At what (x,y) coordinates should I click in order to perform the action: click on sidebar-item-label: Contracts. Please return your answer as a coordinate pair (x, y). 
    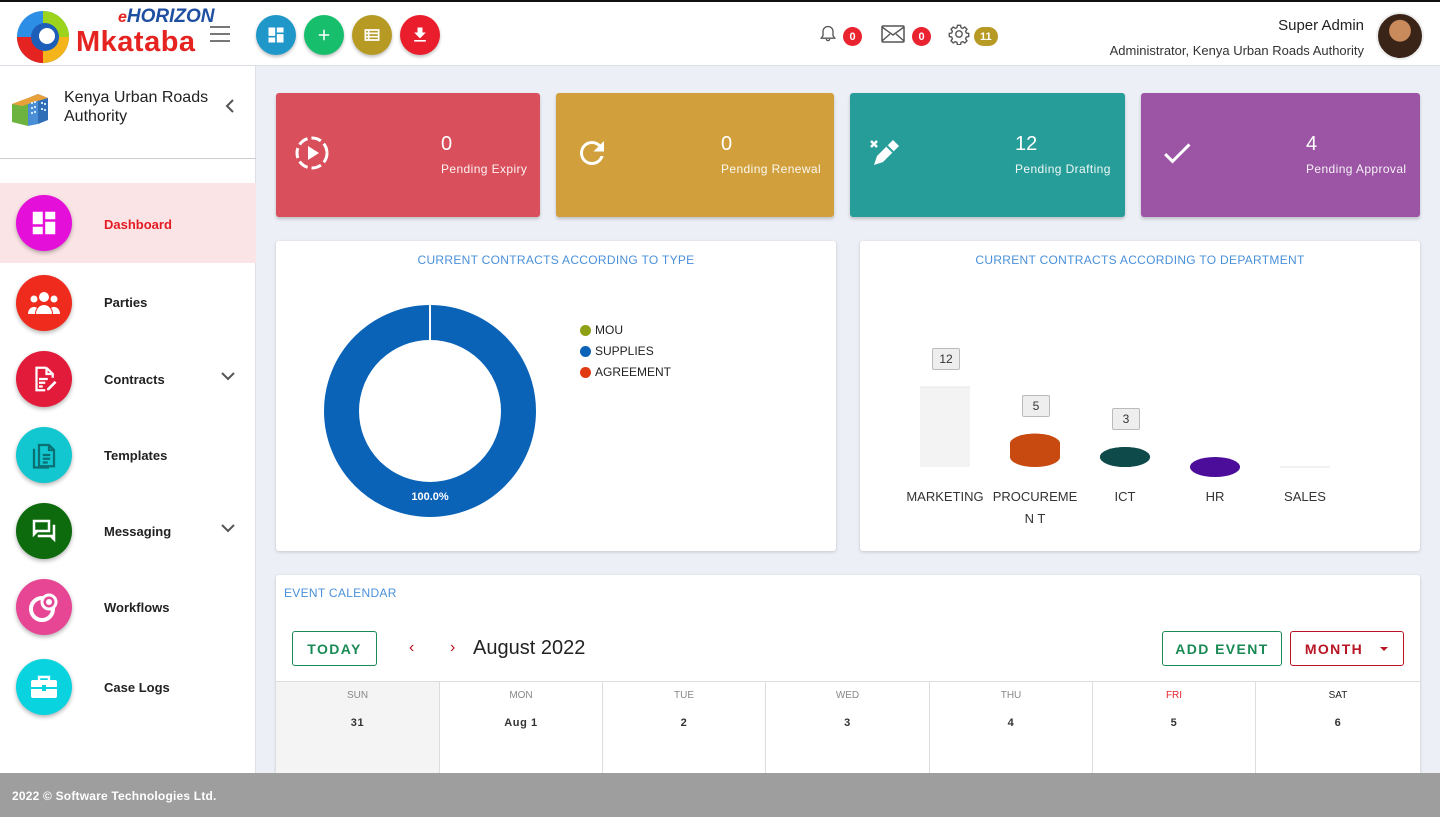
    Looking at the image, I should click on (134, 379).